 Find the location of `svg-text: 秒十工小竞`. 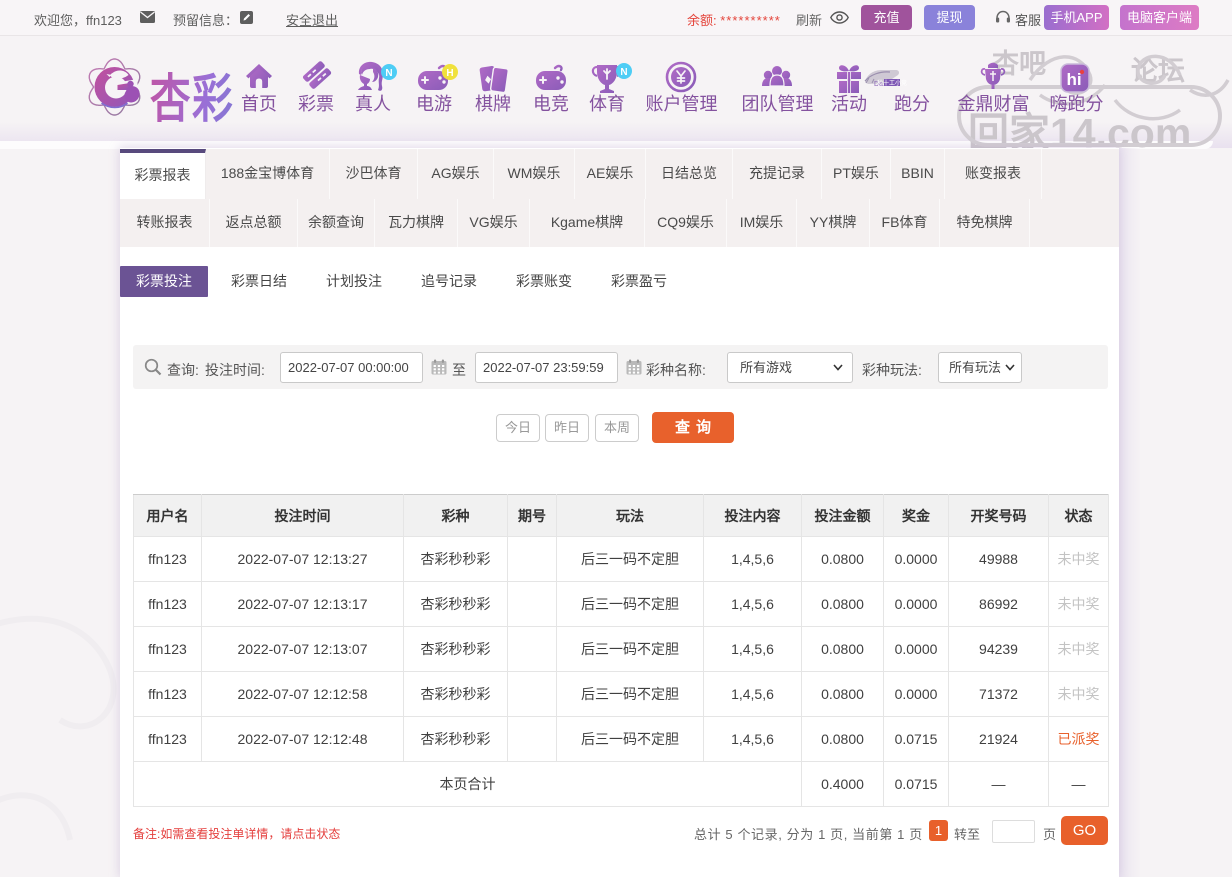

svg-text: 秒十工小竞 is located at coordinates (892, 83).